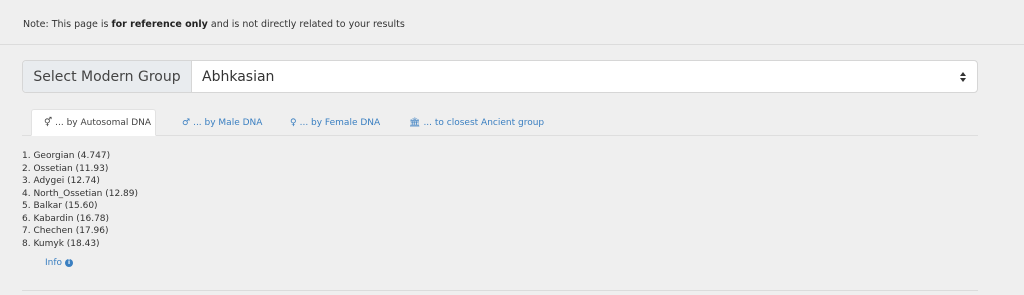  Describe the element at coordinates (186, 122) in the screenshot. I see `male-icon: ♂` at that location.